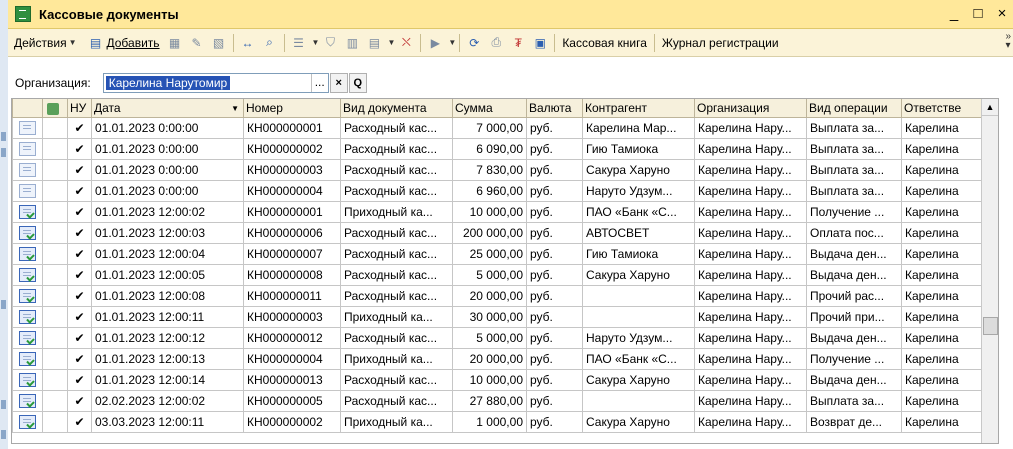 Image resolution: width=1013 pixels, height=449 pixels. I want to click on print-icon: ⎙, so click(496, 43).